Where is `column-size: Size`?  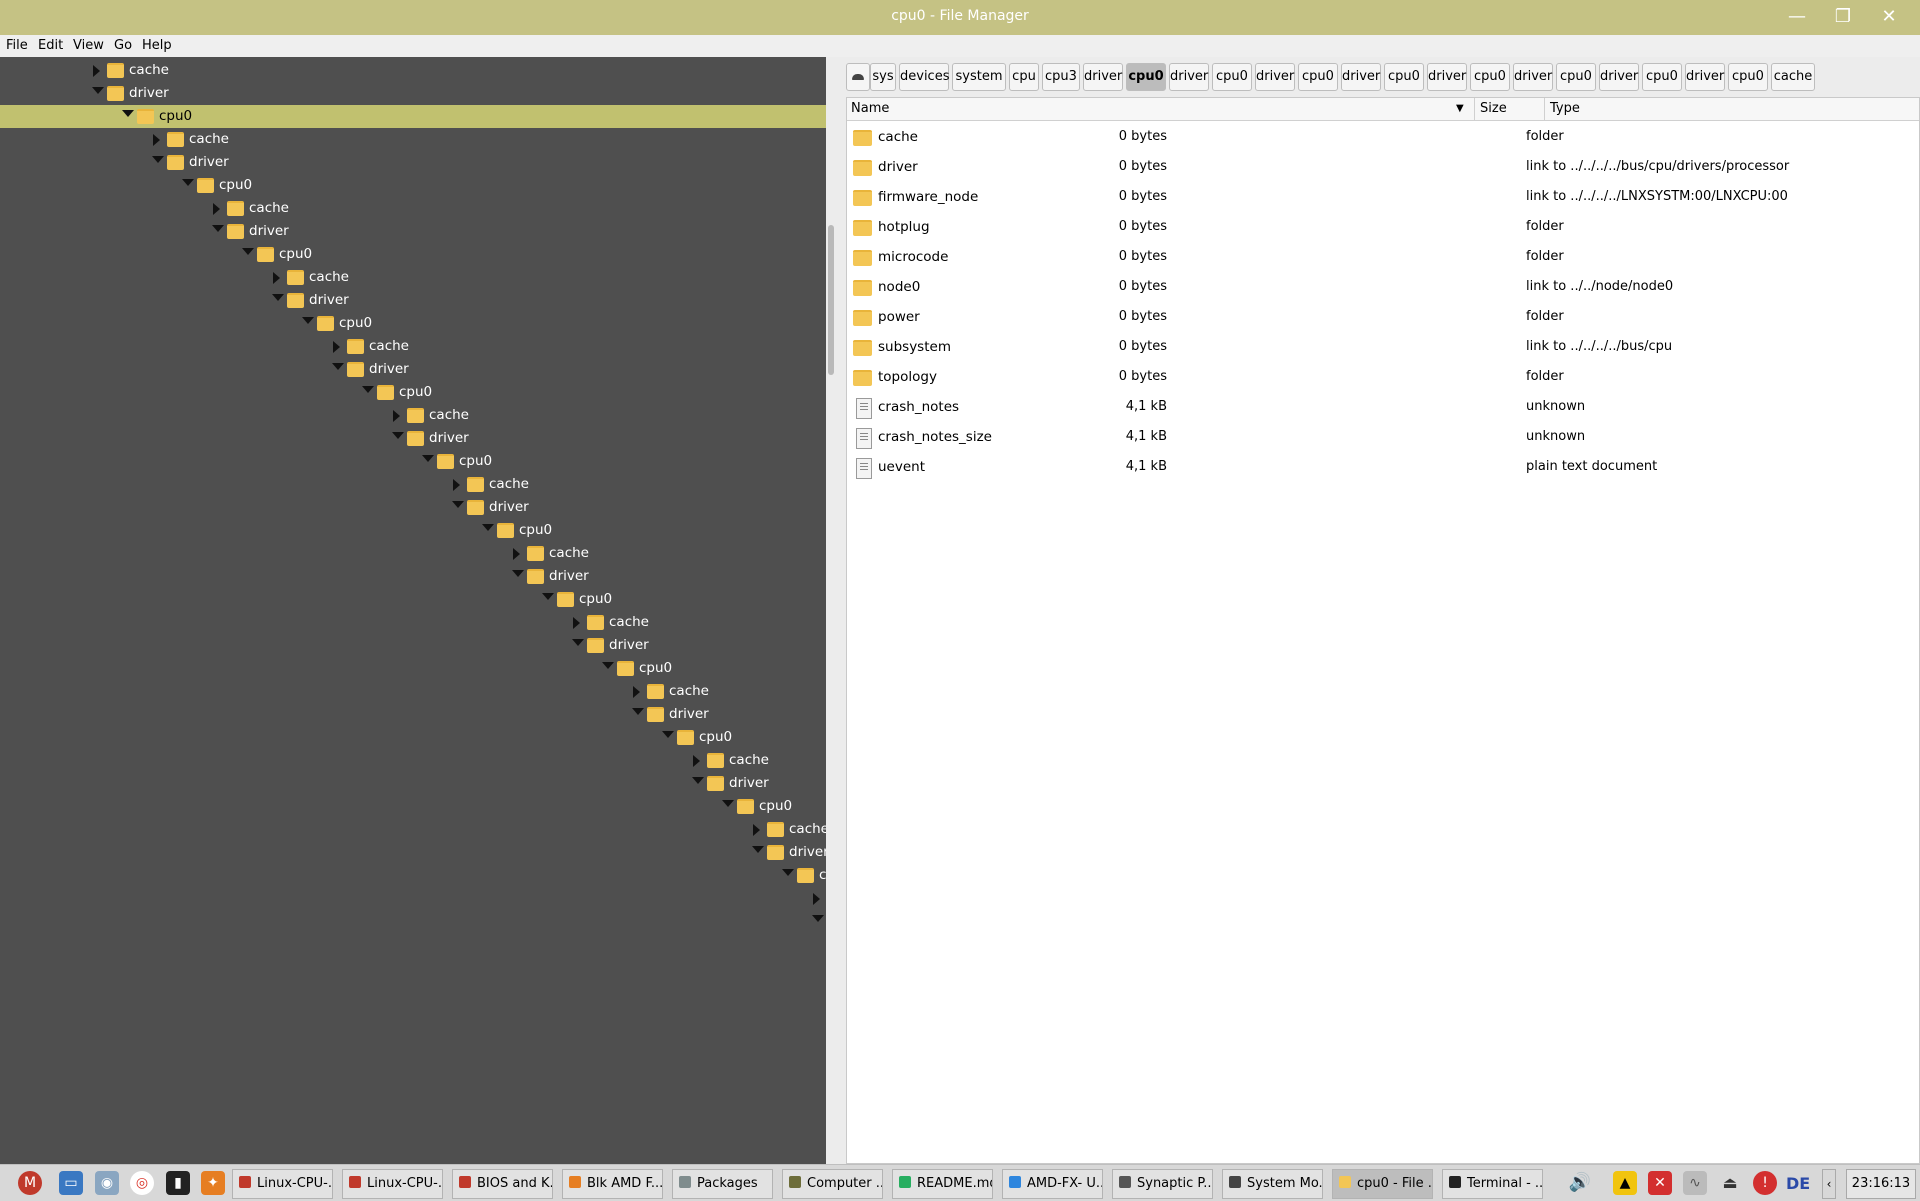
column-size: Size is located at coordinates (1493, 108).